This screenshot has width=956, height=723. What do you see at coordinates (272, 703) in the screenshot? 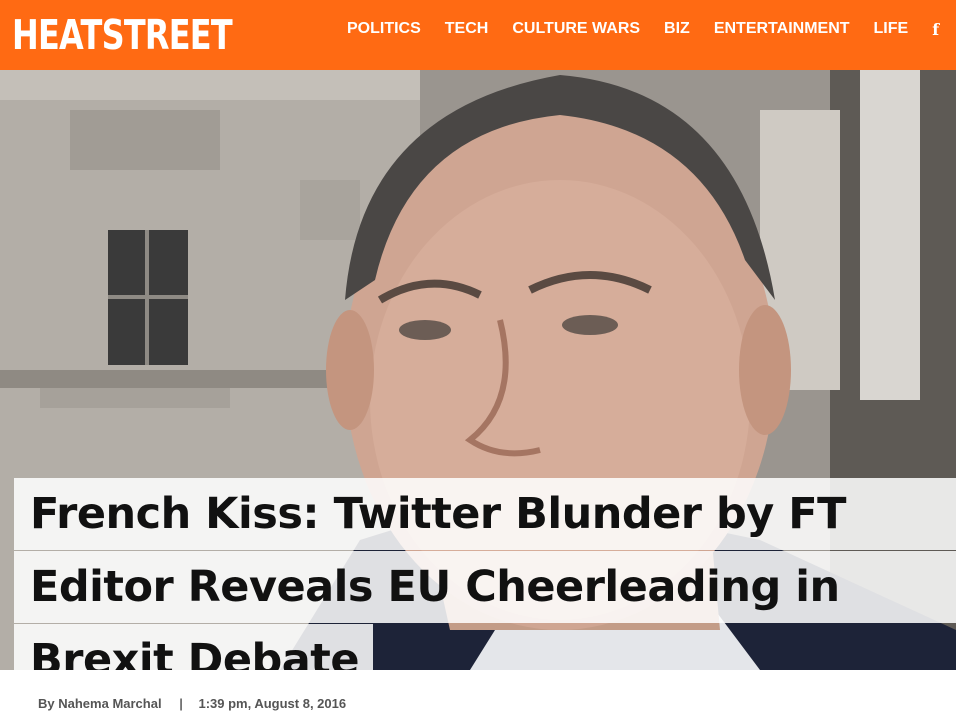
I see `publish-date: 1:39 pm, August 8, 2016` at bounding box center [272, 703].